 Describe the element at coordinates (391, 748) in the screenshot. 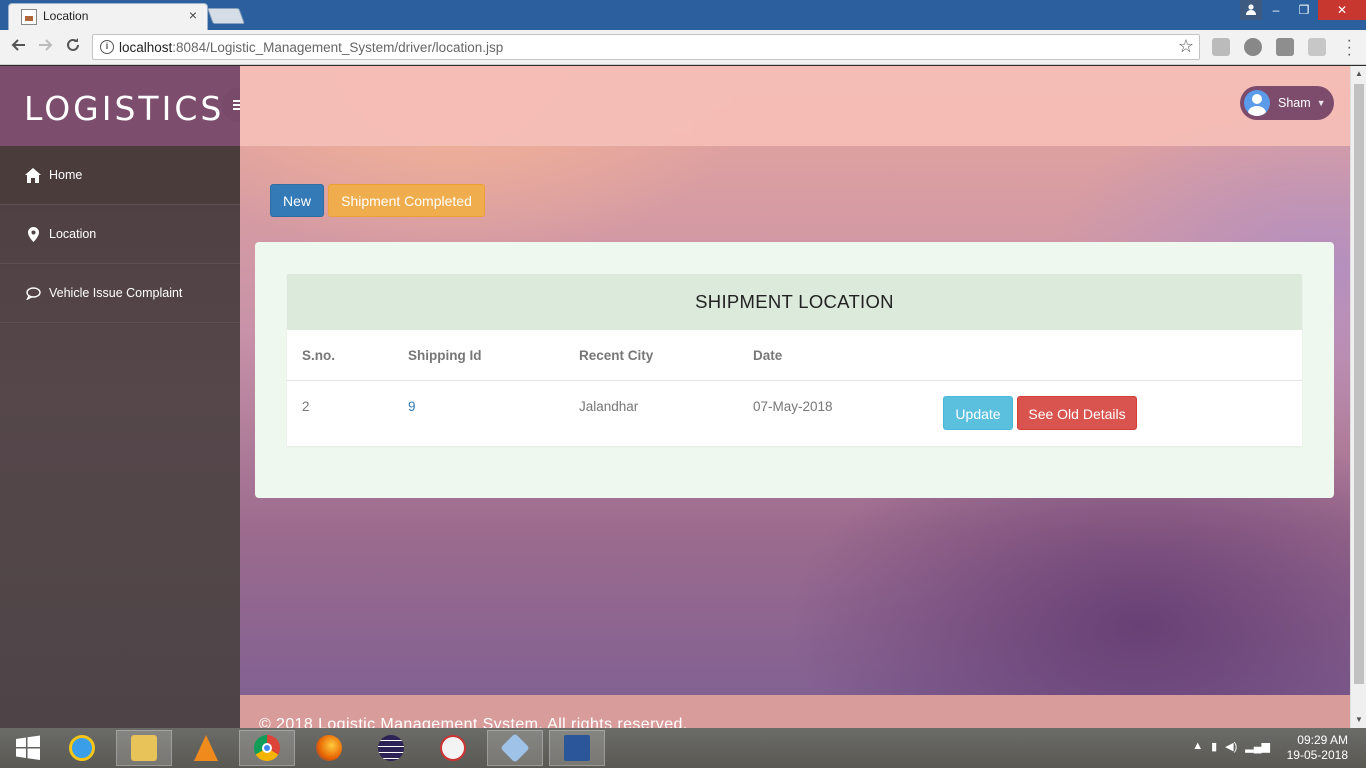

I see `eclipse-icon` at that location.